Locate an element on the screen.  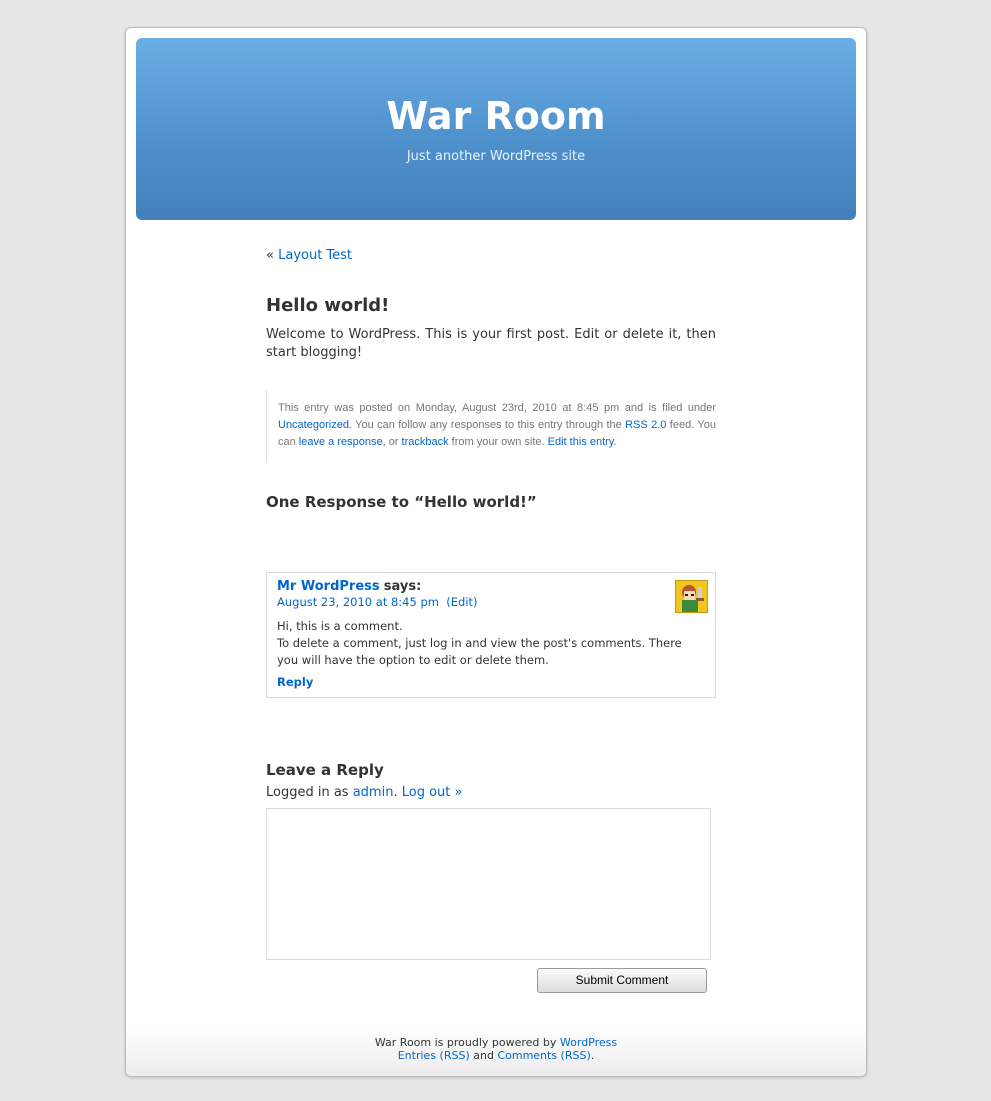
footer-powered: War Room is proudly powered by WordPress is located at coordinates (496, 1042).